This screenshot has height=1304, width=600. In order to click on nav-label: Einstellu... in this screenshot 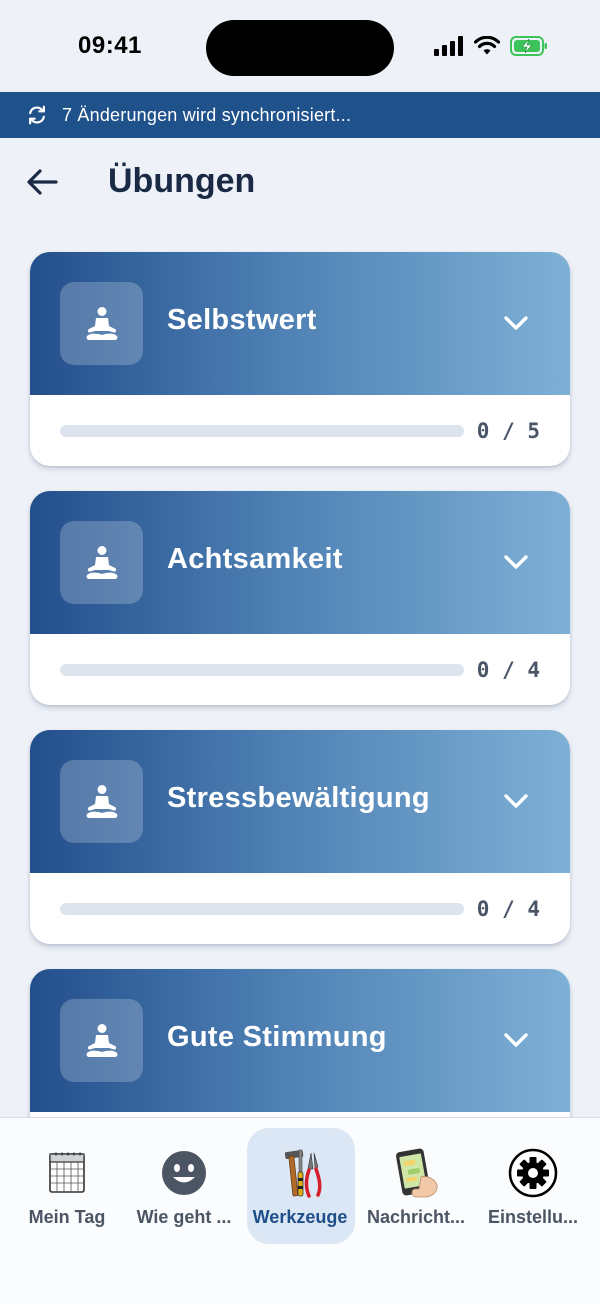, I will do `click(533, 1217)`.